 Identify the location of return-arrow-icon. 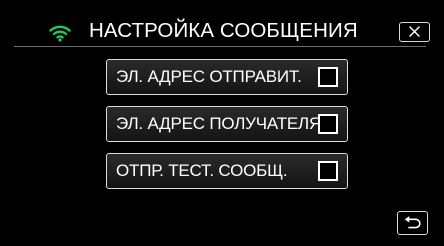
(412, 222).